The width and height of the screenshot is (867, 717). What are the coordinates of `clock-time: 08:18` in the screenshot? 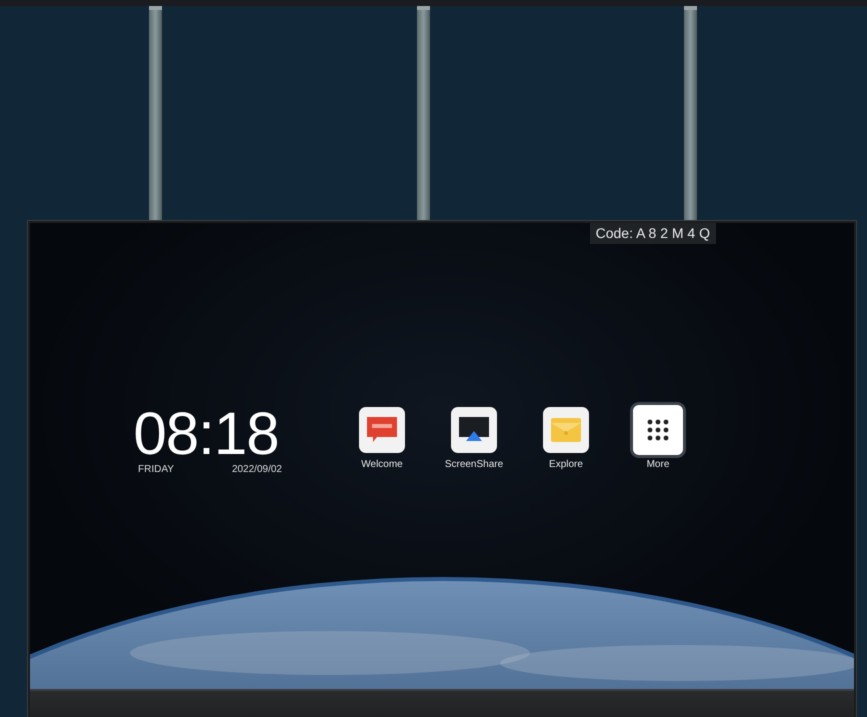 It's located at (205, 434).